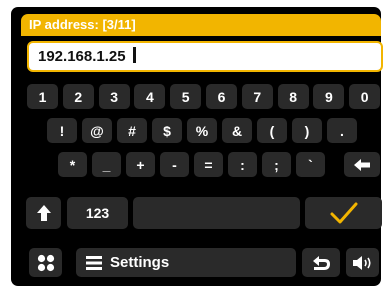  What do you see at coordinates (132, 130) in the screenshot?
I see `key-hash: #` at bounding box center [132, 130].